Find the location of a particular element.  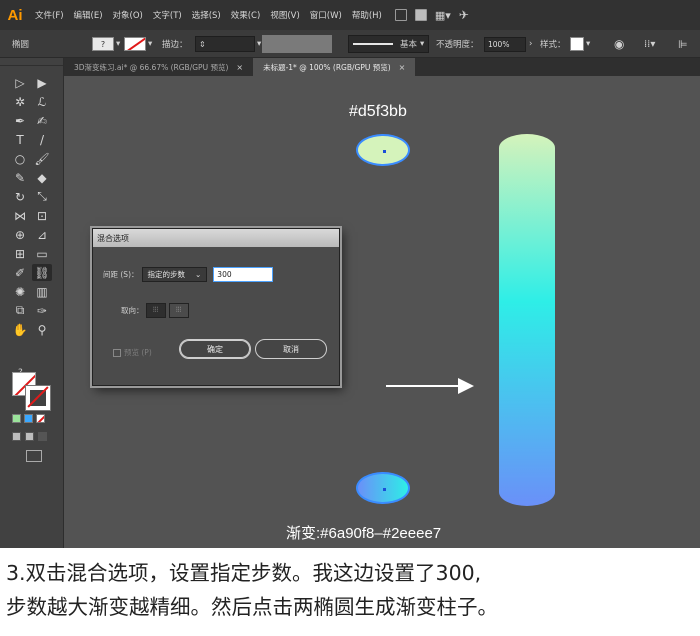

stroke-weight-input: ⇕ is located at coordinates (225, 44).